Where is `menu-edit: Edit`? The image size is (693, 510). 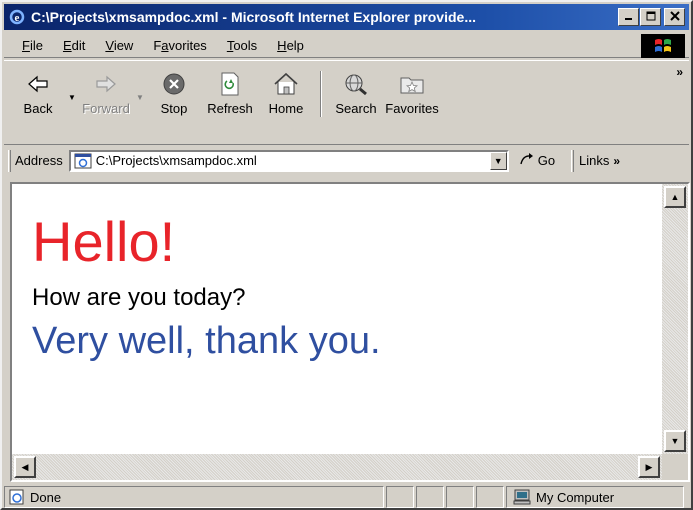 menu-edit: Edit is located at coordinates (74, 45).